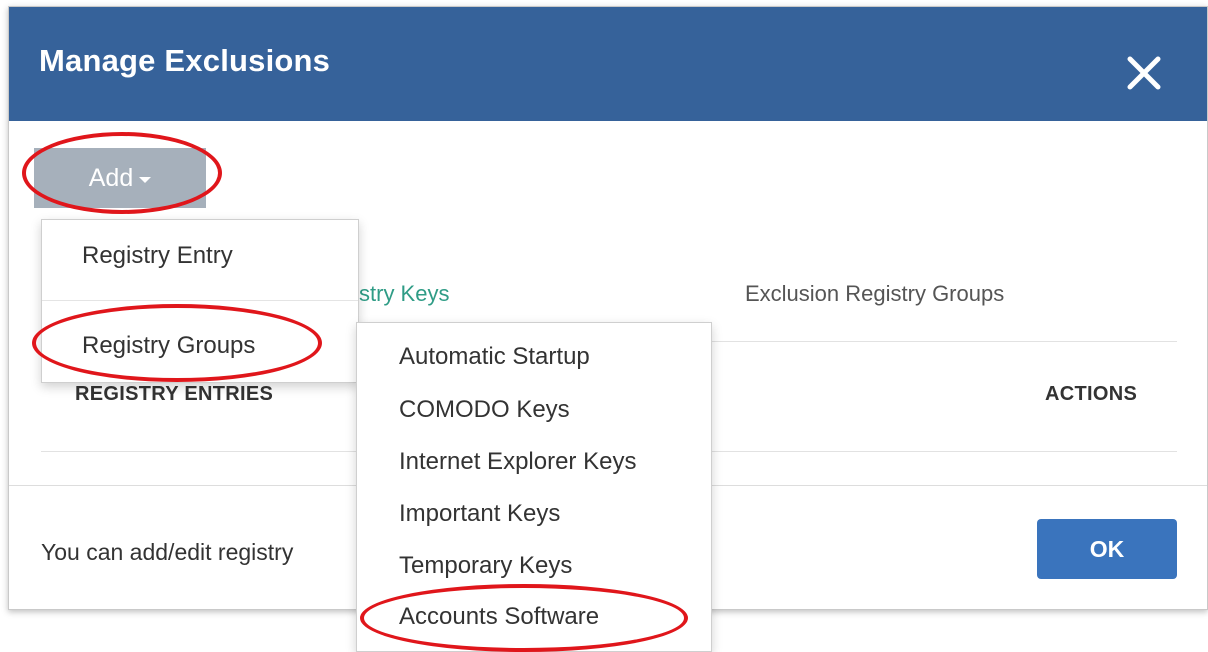 This screenshot has height=652, width=1208. I want to click on add-button-label: Add, so click(111, 177).